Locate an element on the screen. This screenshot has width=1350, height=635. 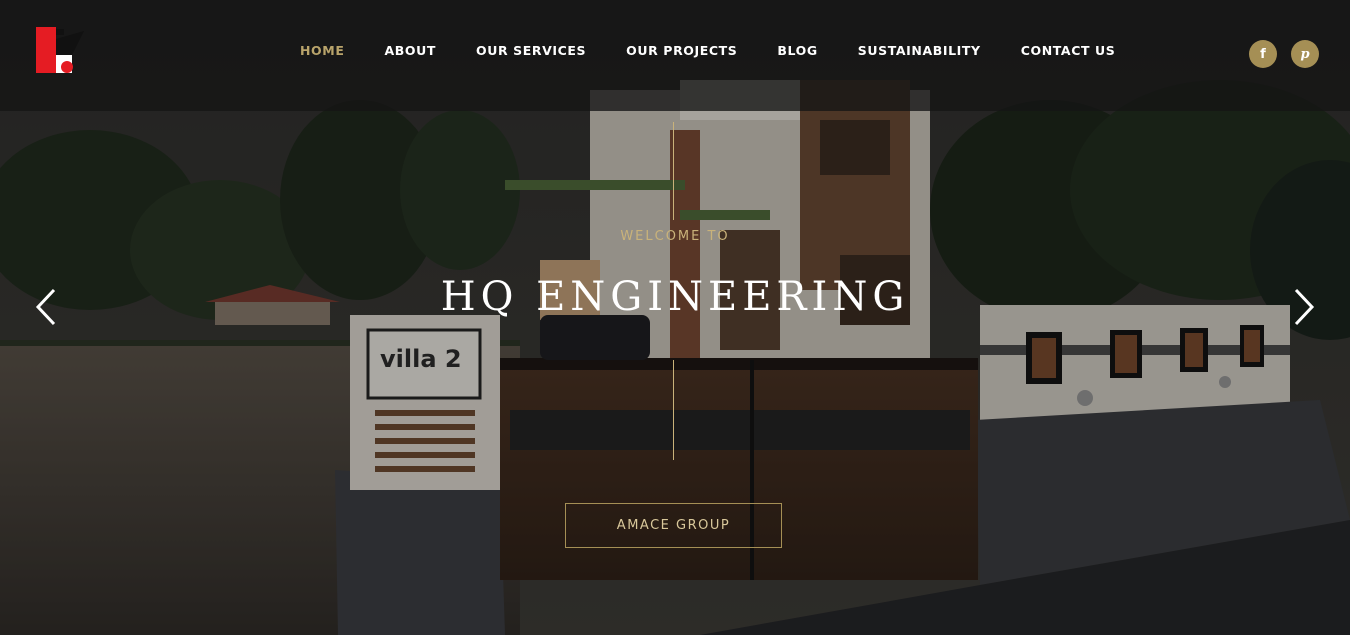
decorative-line-bottom is located at coordinates (673, 410).